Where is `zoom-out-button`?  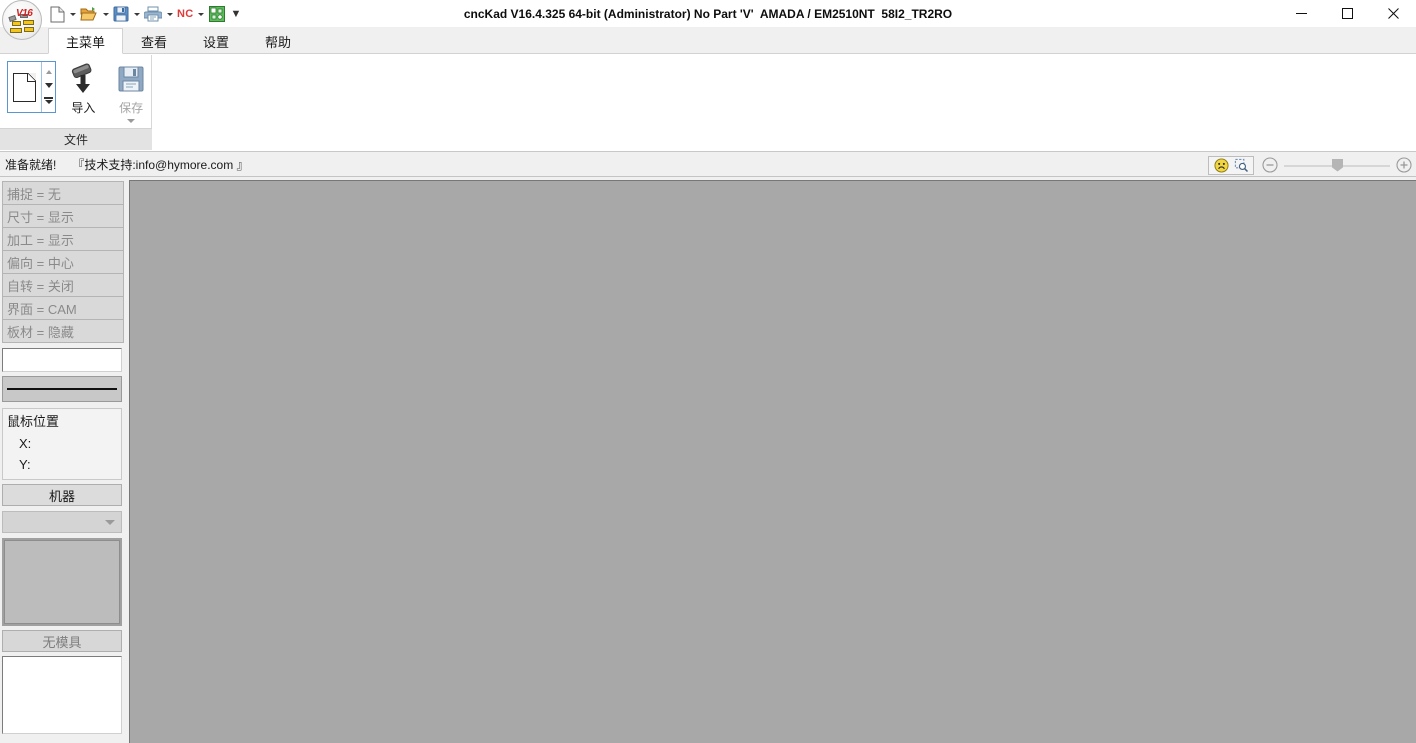
zoom-out-button is located at coordinates (1270, 165).